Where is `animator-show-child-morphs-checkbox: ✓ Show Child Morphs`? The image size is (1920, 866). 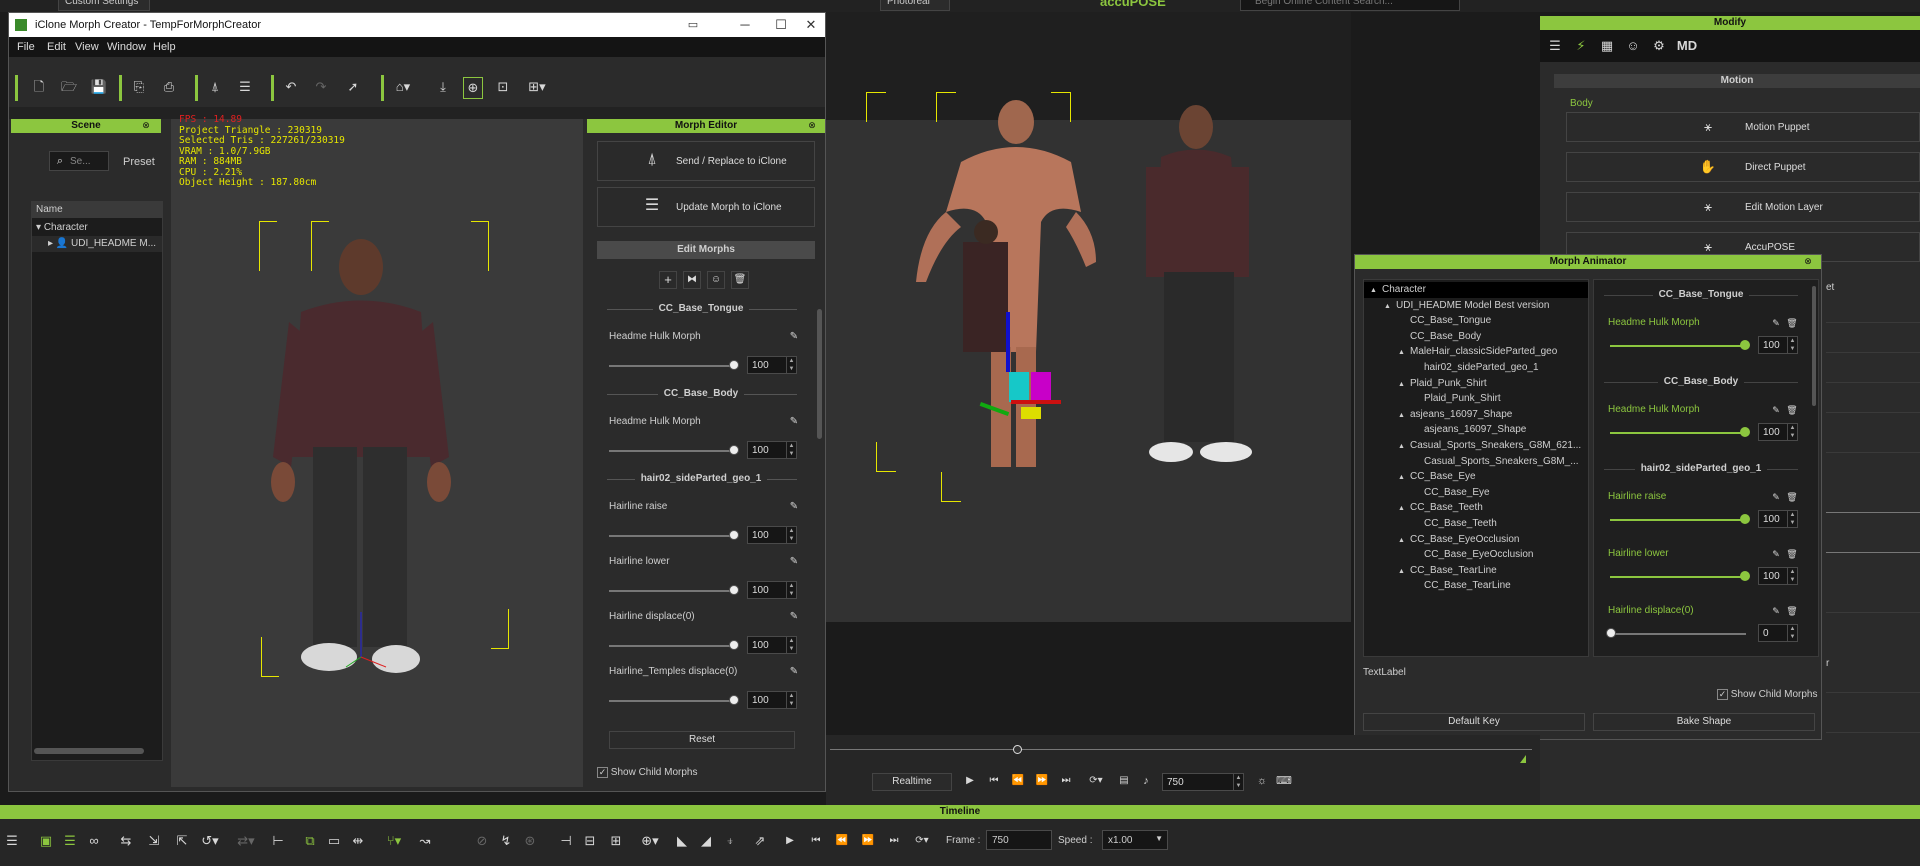 animator-show-child-morphs-checkbox: ✓ Show Child Morphs is located at coordinates (1767, 694).